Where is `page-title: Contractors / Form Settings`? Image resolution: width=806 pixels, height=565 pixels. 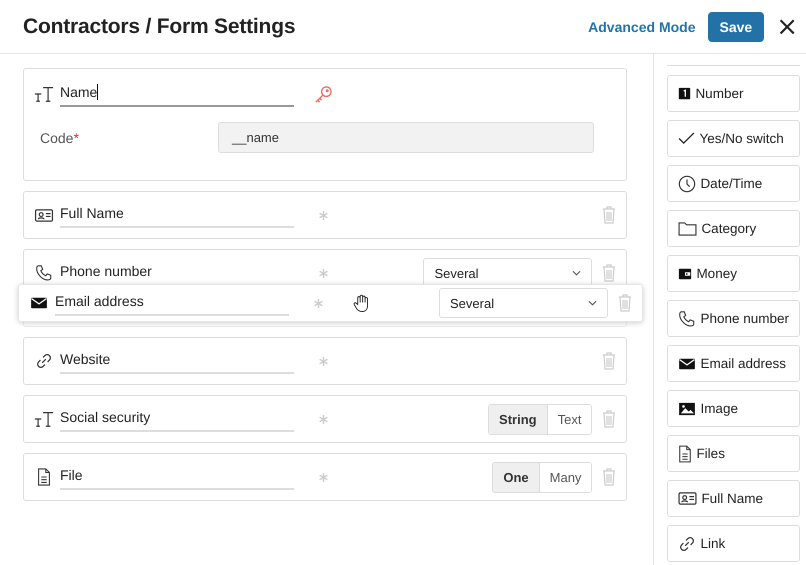
page-title: Contractors / Form Settings is located at coordinates (159, 26).